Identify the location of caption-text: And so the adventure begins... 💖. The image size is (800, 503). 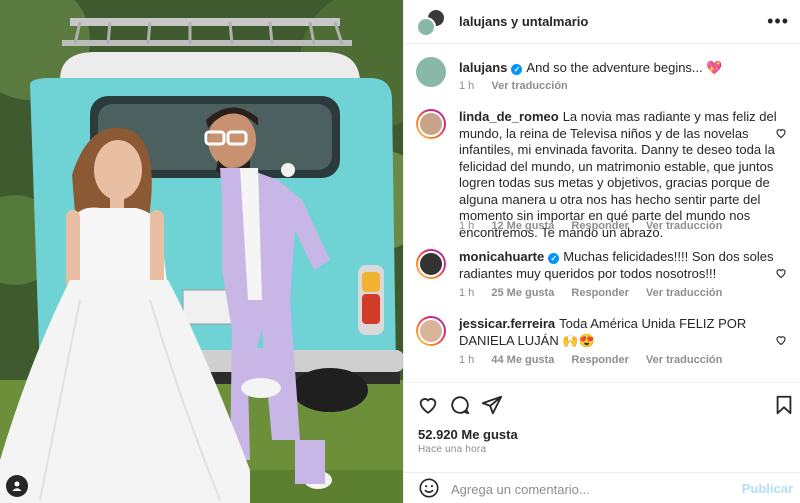
(624, 67).